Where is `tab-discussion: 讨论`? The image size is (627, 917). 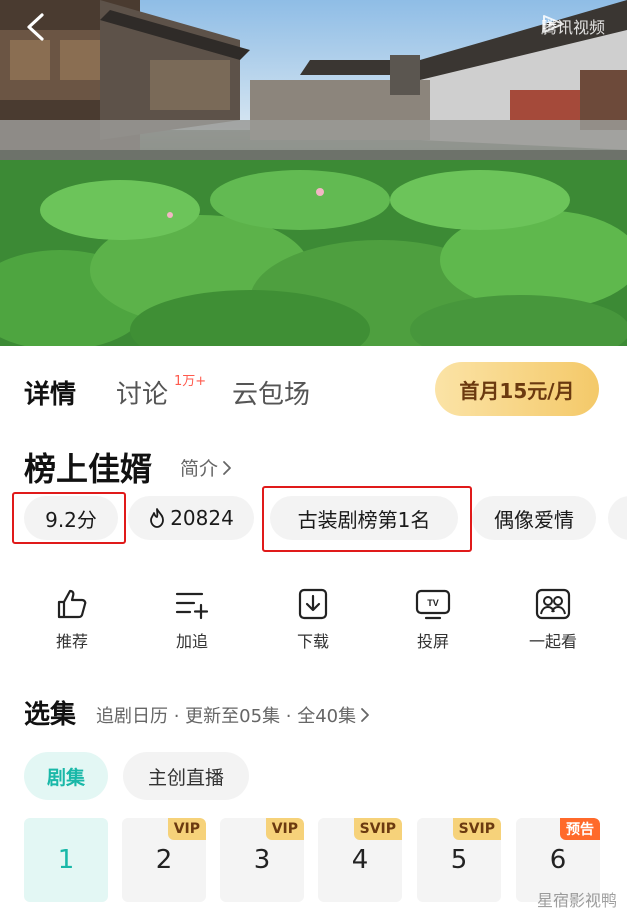 tab-discussion: 讨论 is located at coordinates (142, 392).